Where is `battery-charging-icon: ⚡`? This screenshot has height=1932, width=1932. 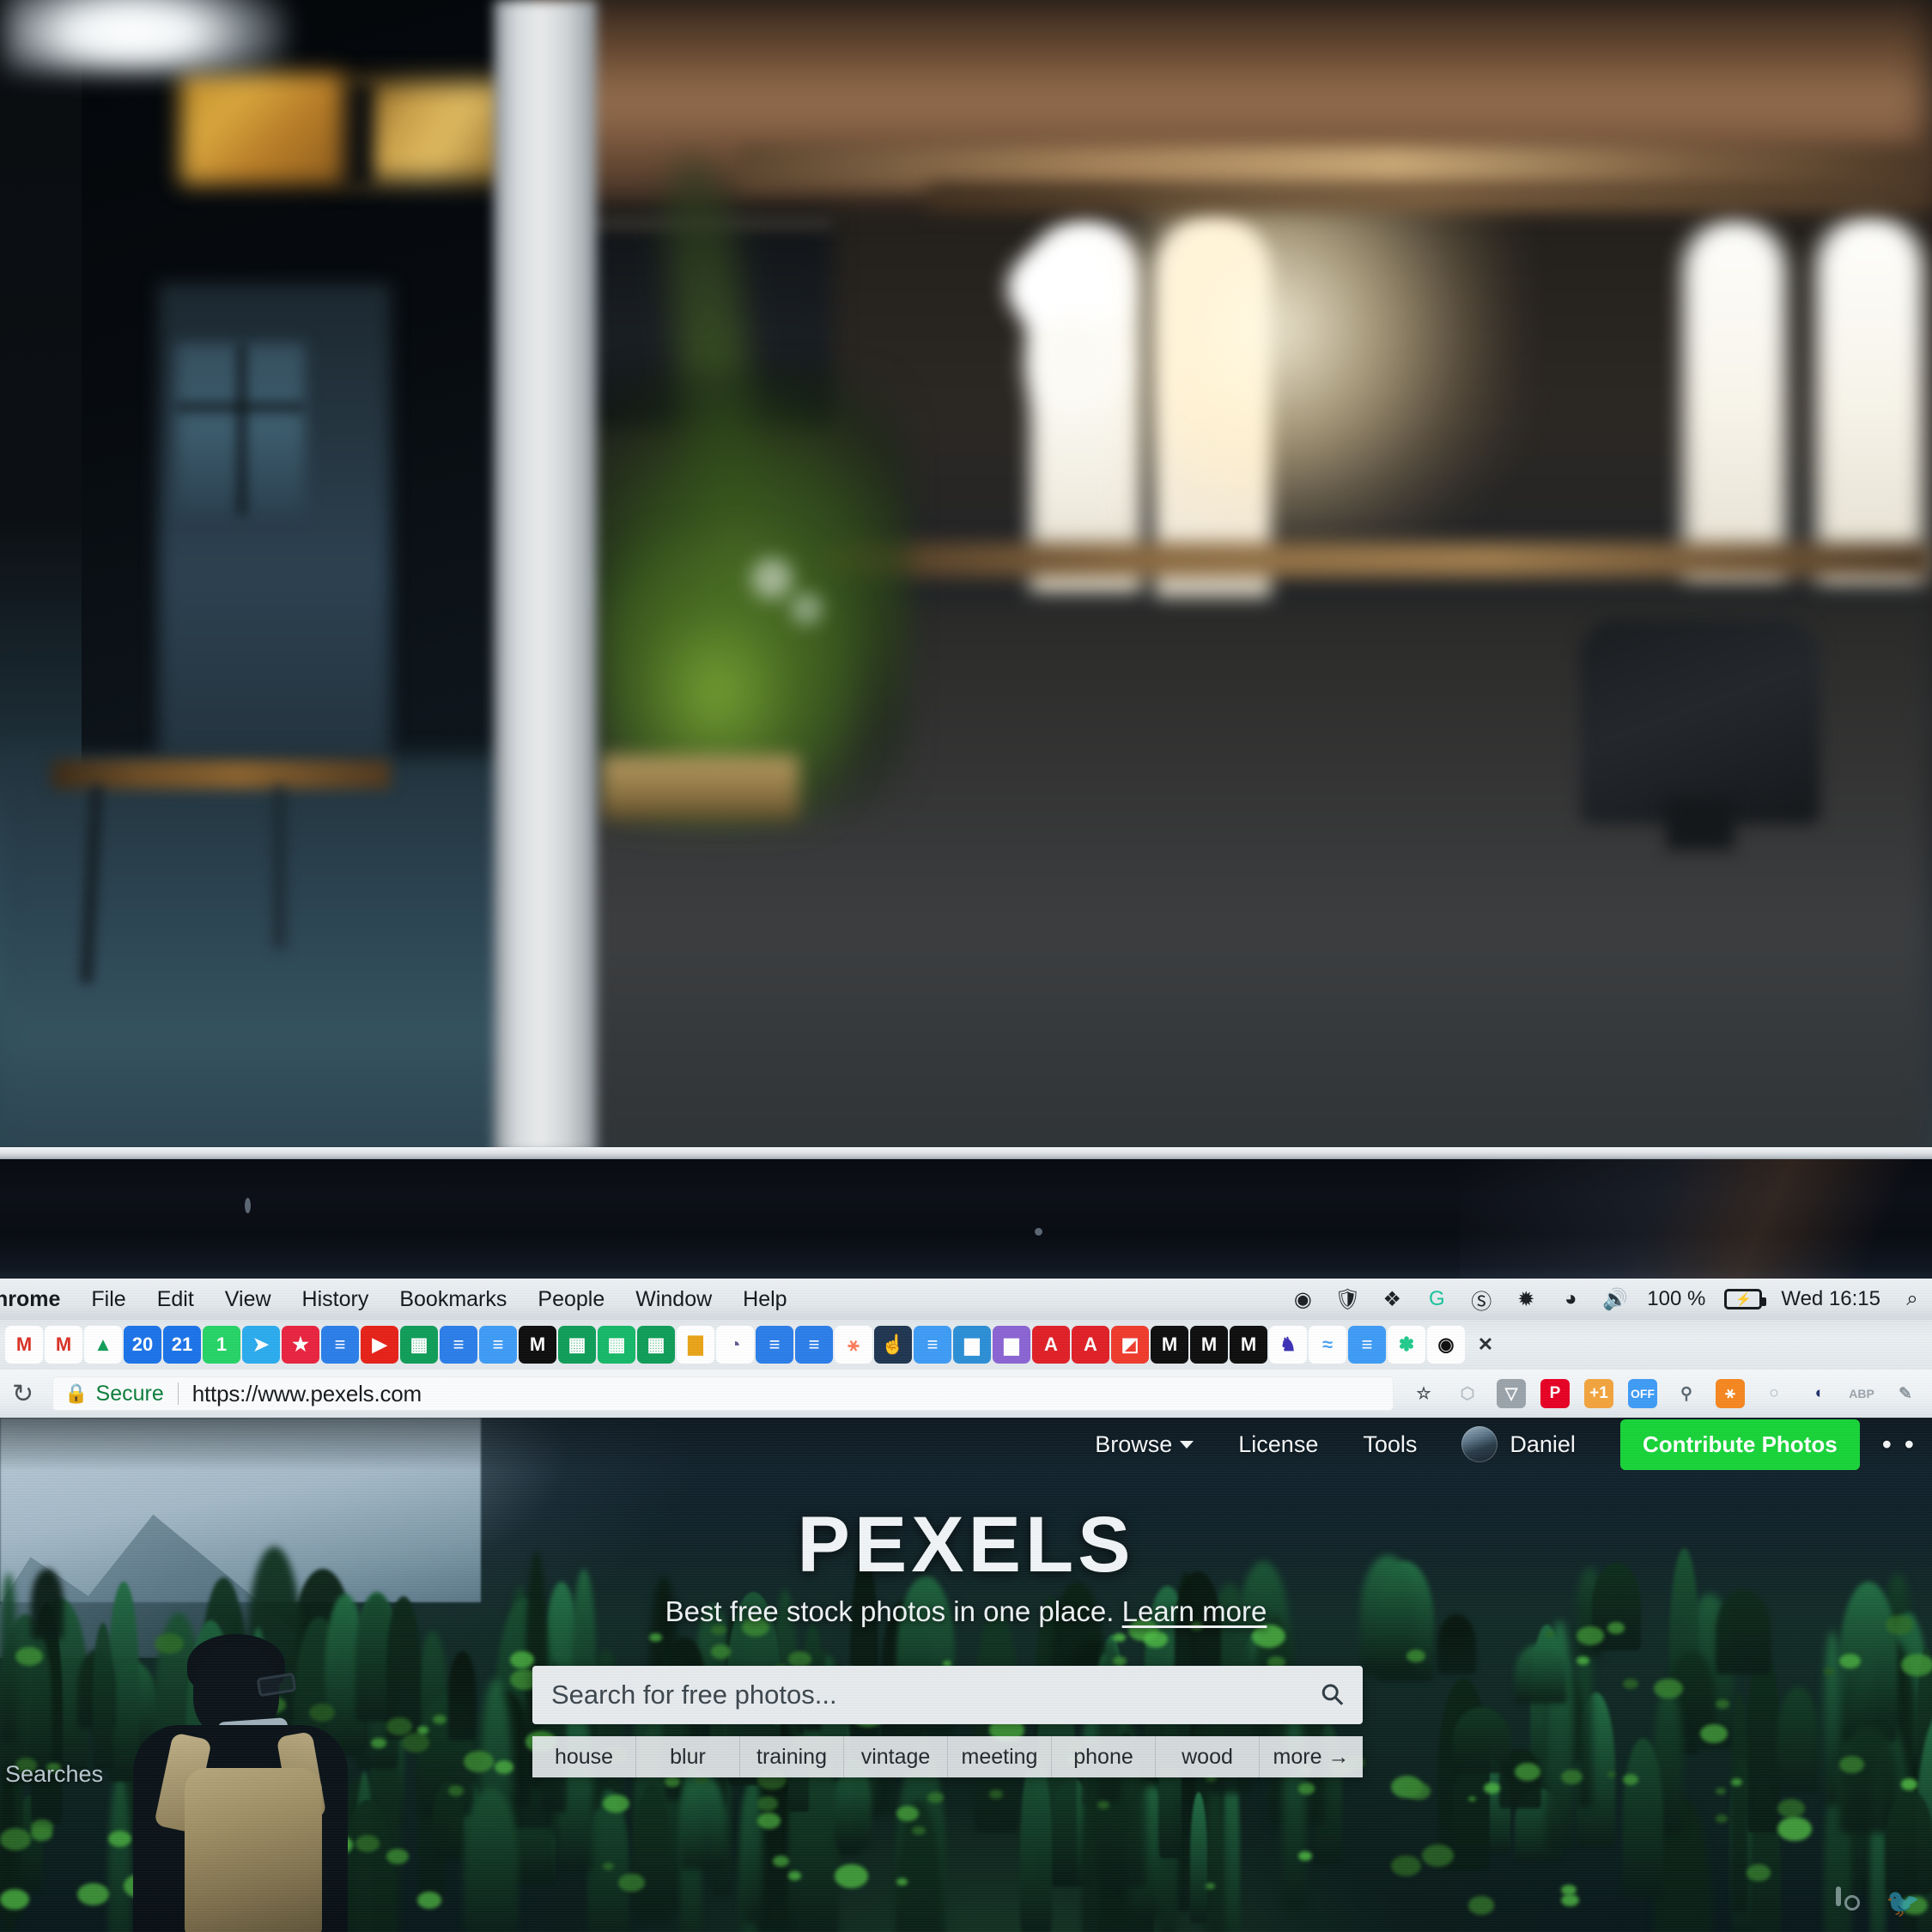 battery-charging-icon: ⚡ is located at coordinates (1745, 1299).